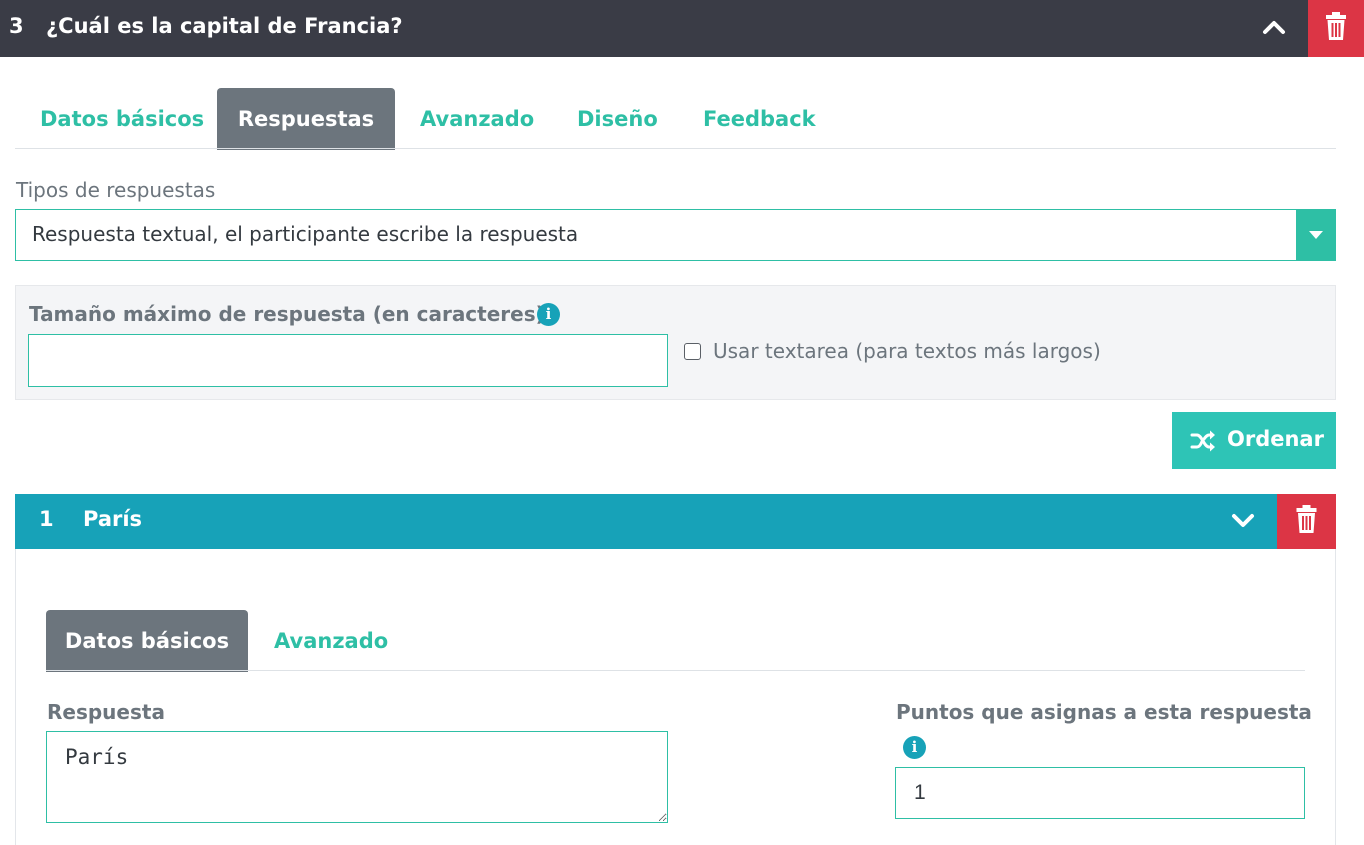  What do you see at coordinates (106, 712) in the screenshot?
I see `response-label: Respuesta` at bounding box center [106, 712].